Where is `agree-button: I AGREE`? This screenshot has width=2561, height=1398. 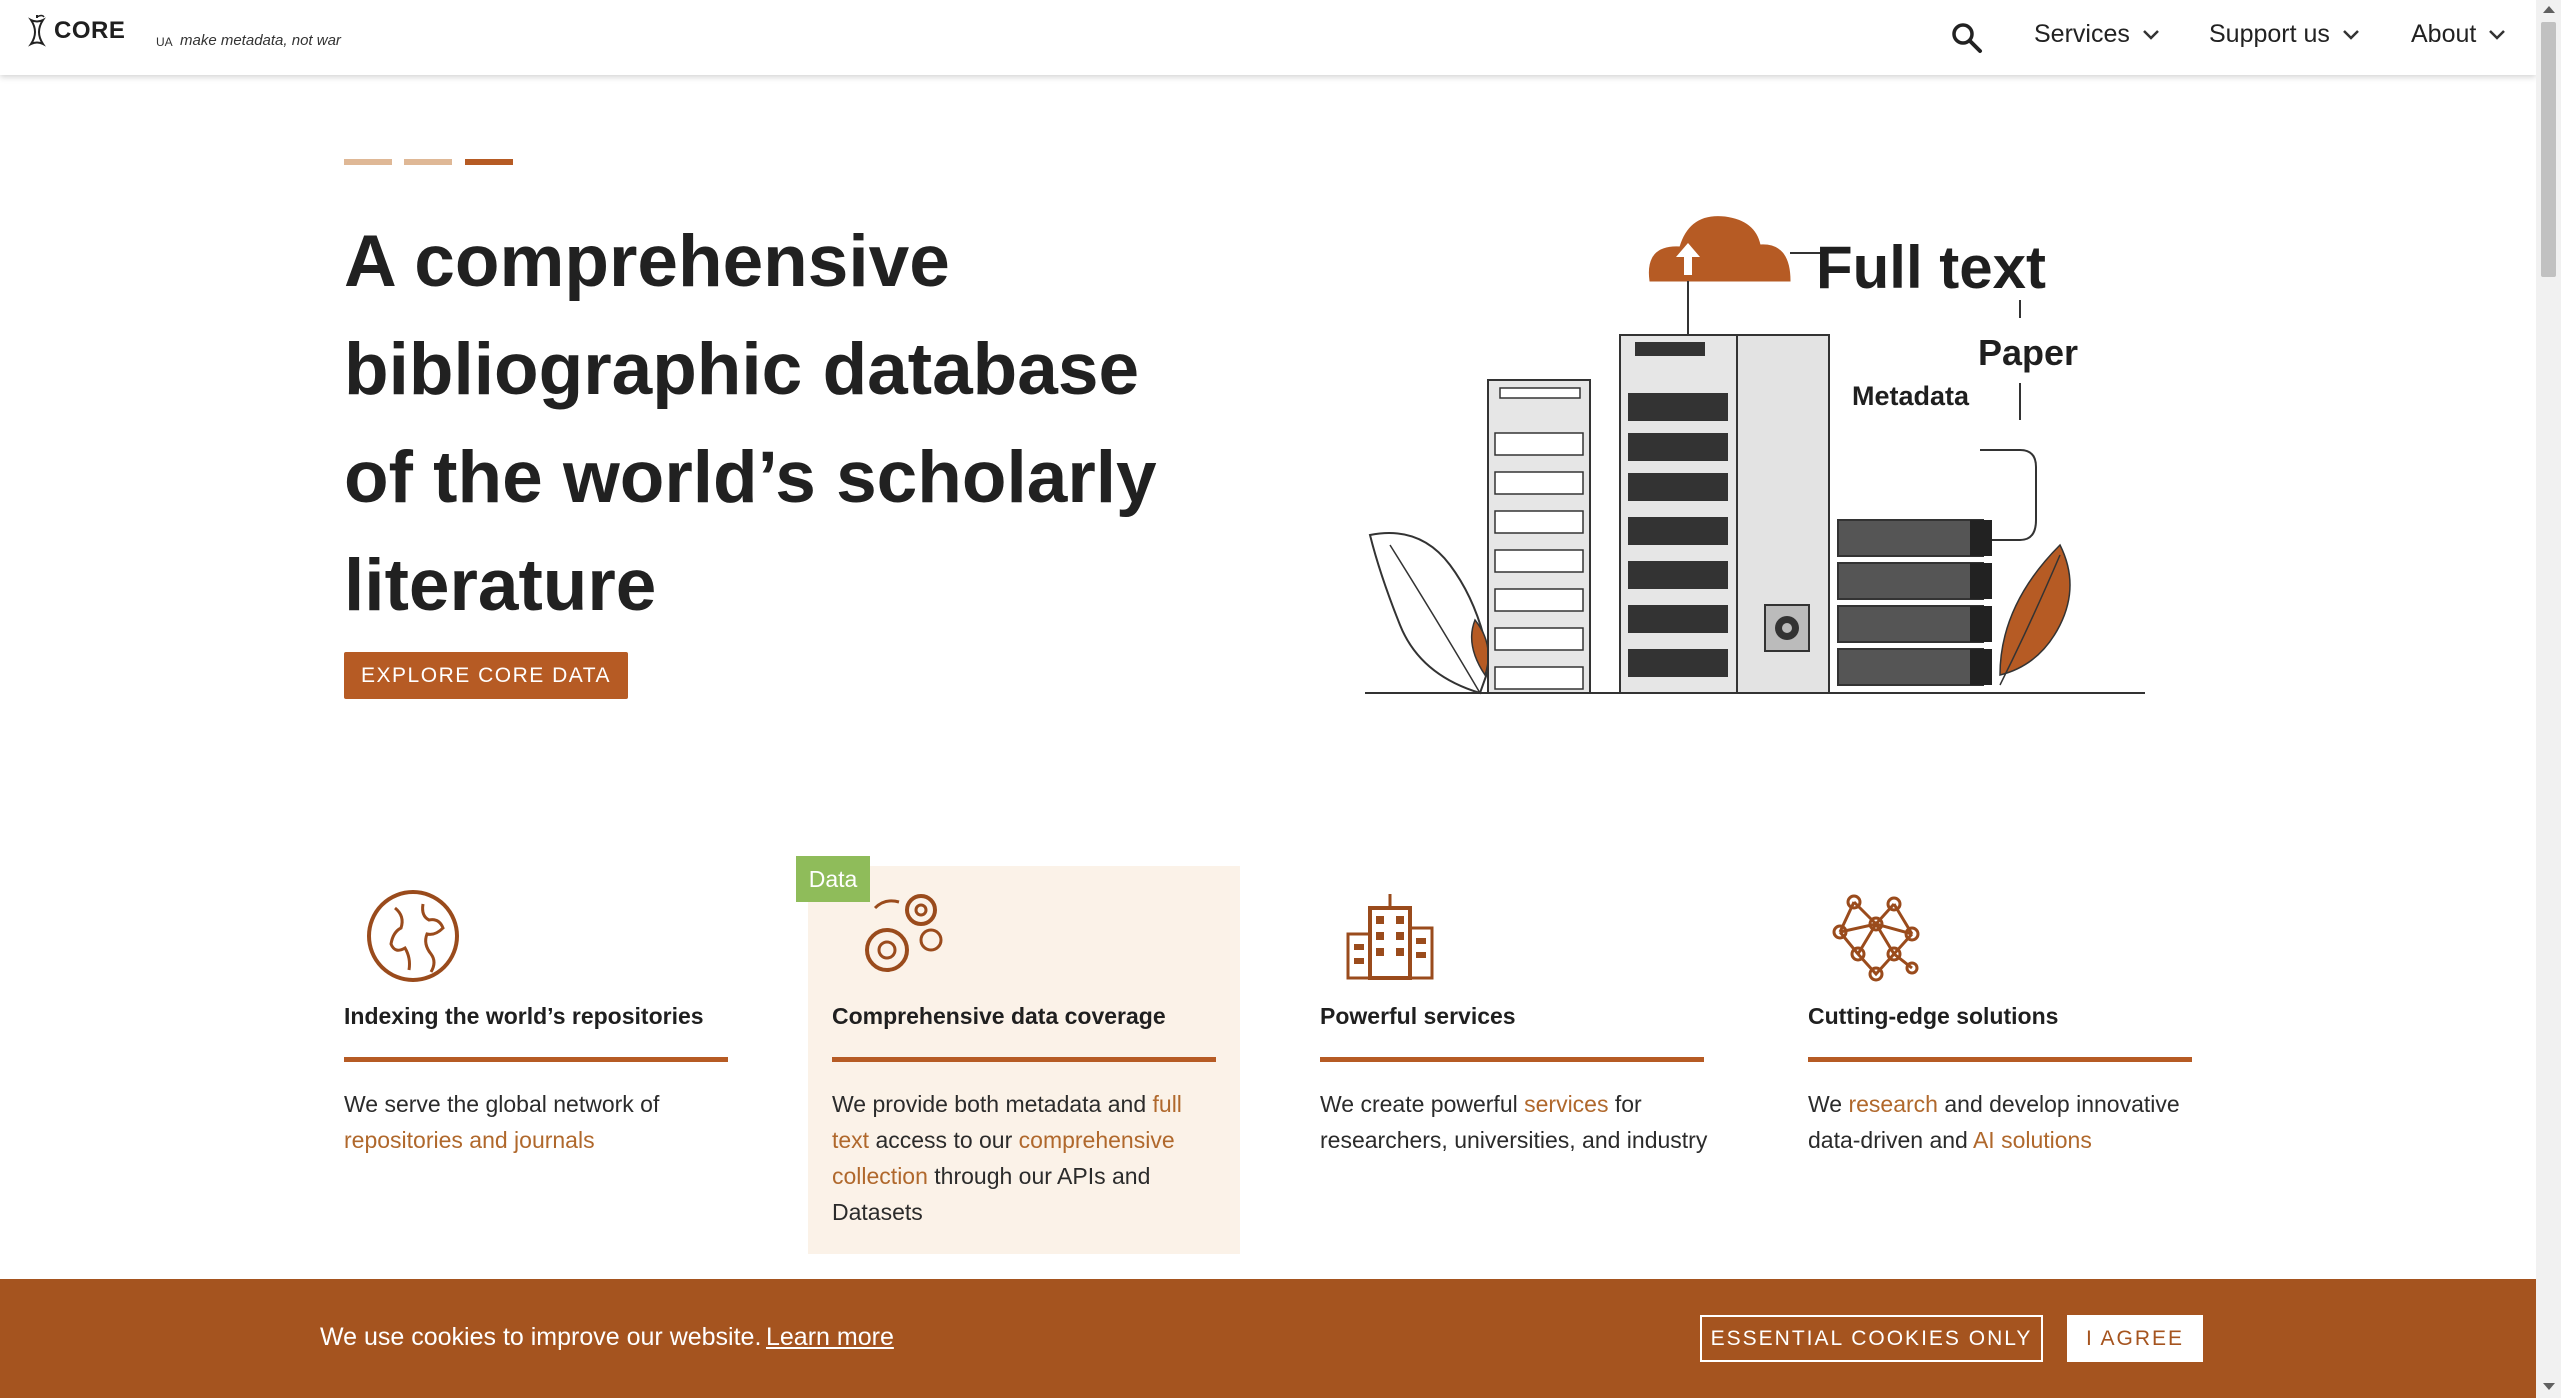
agree-button: I AGREE is located at coordinates (2135, 1338).